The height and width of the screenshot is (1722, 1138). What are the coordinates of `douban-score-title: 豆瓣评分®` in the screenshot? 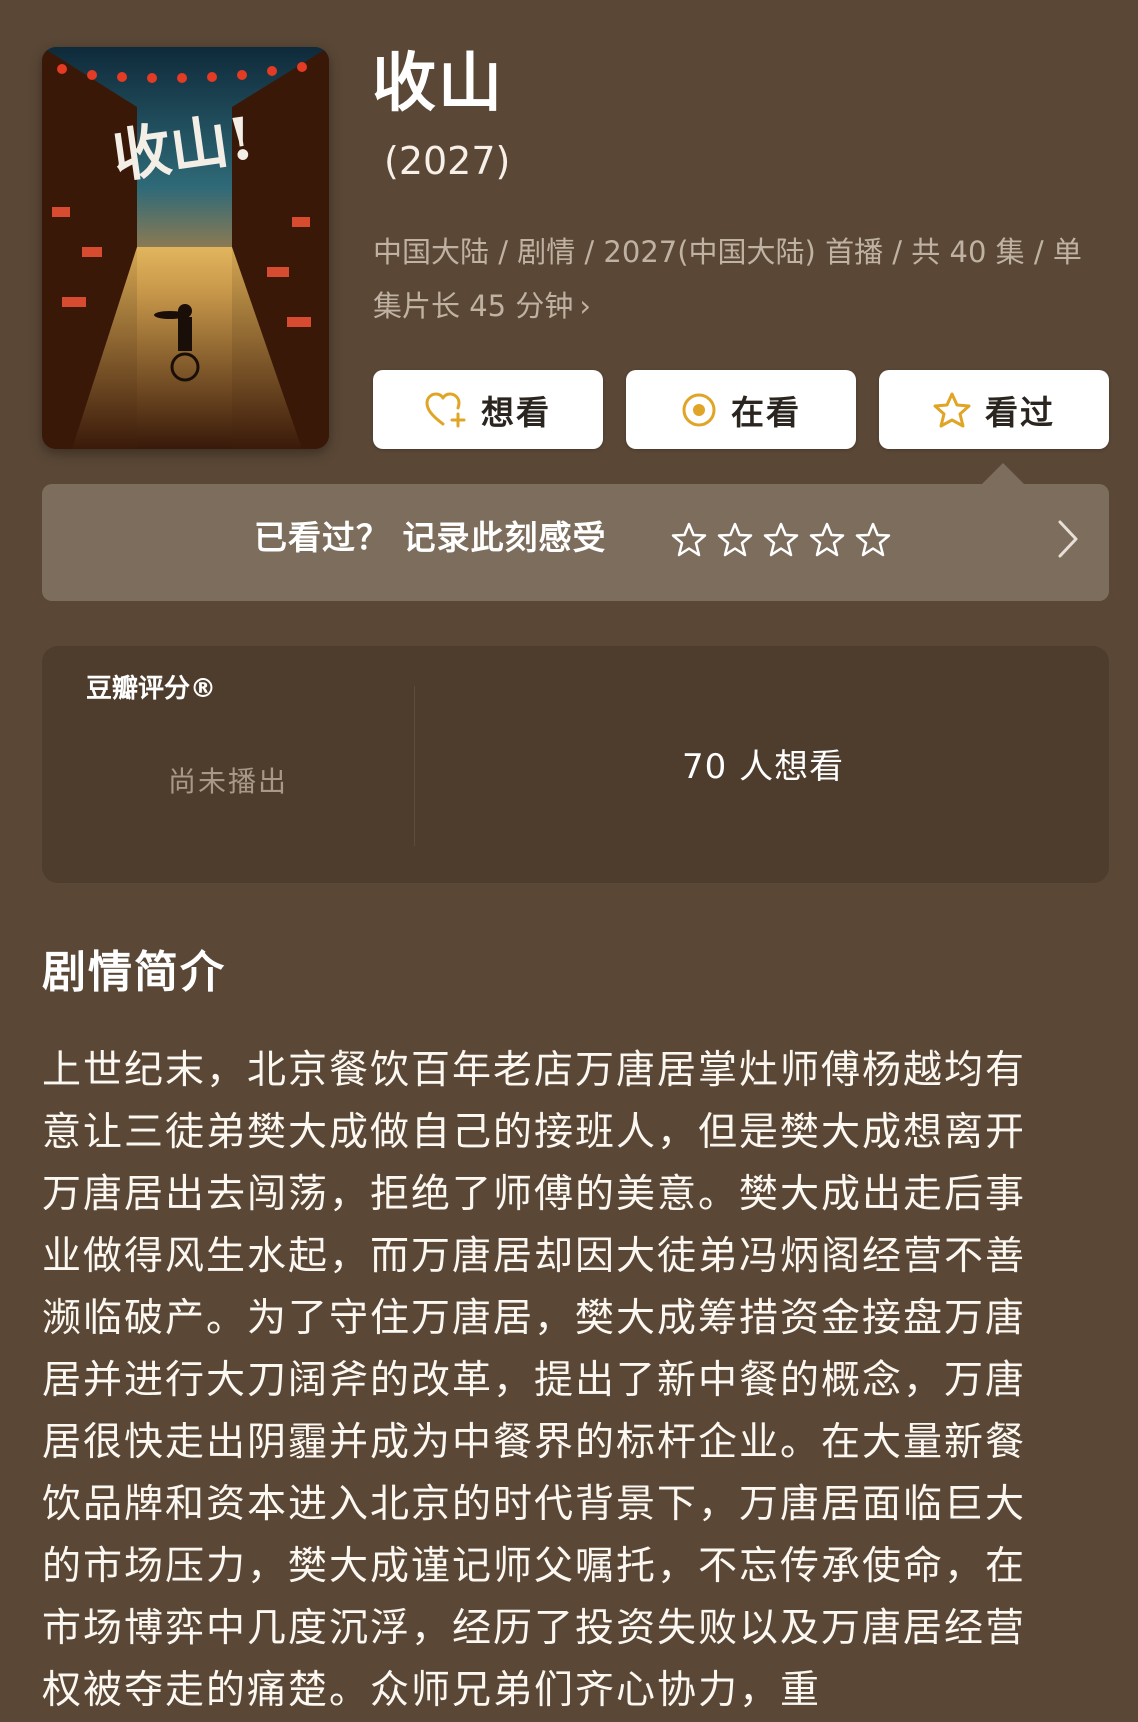 It's located at (151, 689).